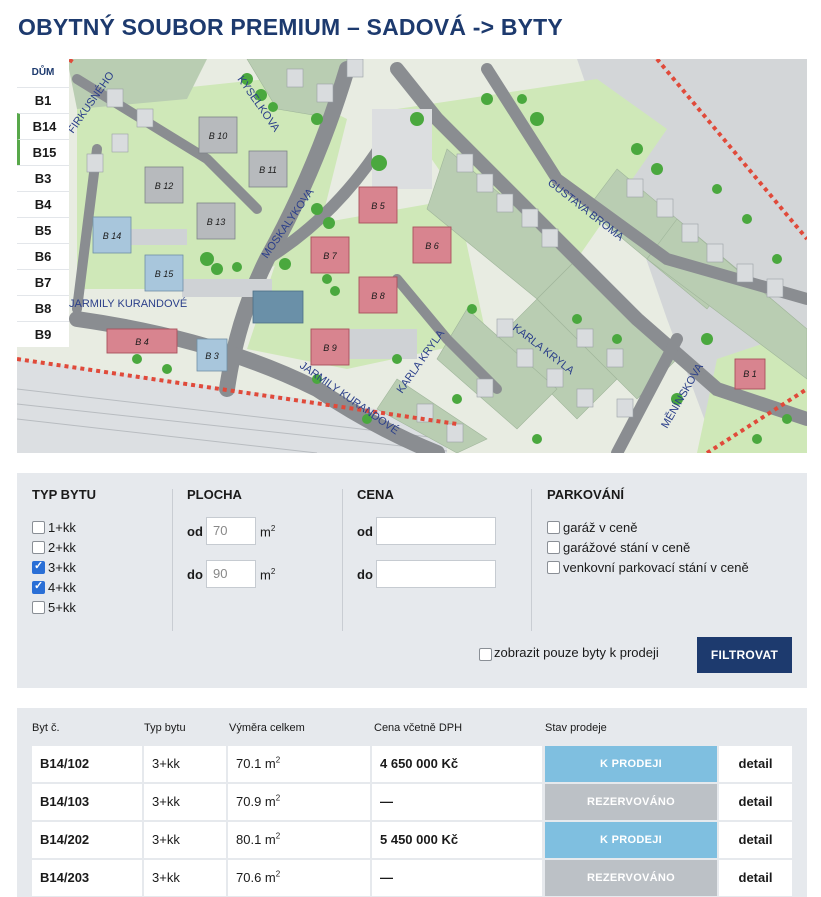 This screenshot has height=897, width=821. I want to click on apartment-price: 4 650 000 Kč, so click(457, 764).